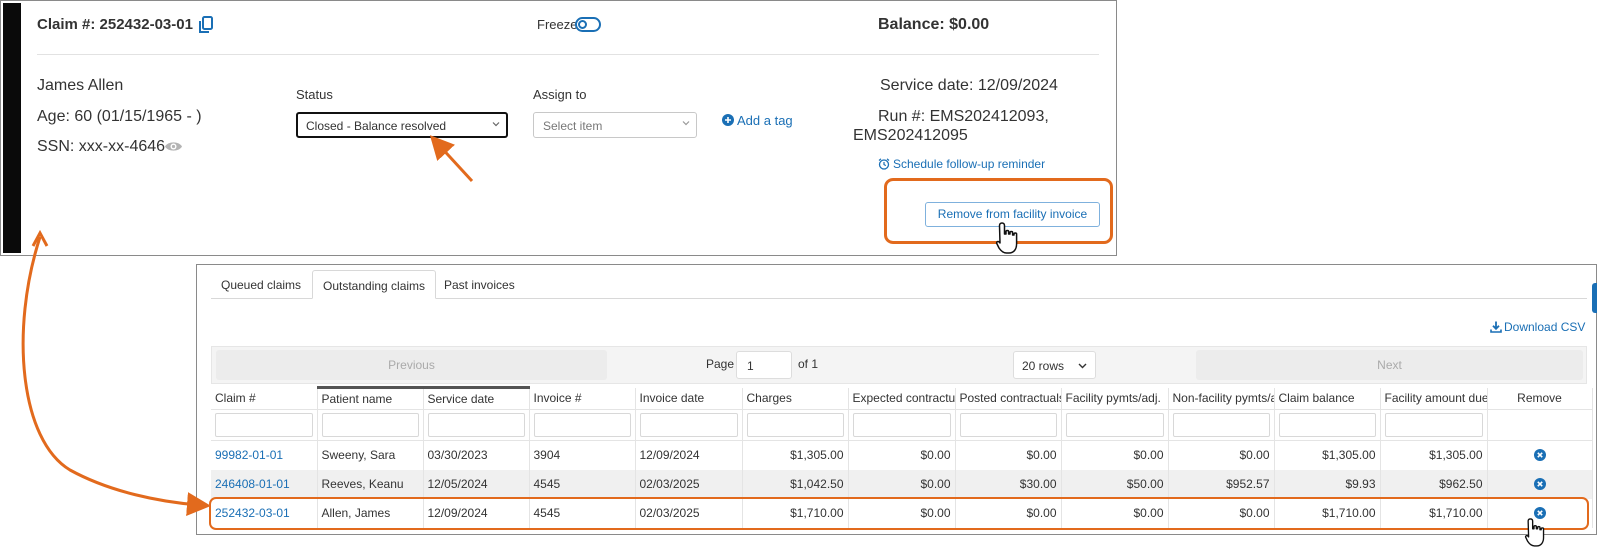  Describe the element at coordinates (264, 398) in the screenshot. I see `column-header-claim: Claim #` at that location.